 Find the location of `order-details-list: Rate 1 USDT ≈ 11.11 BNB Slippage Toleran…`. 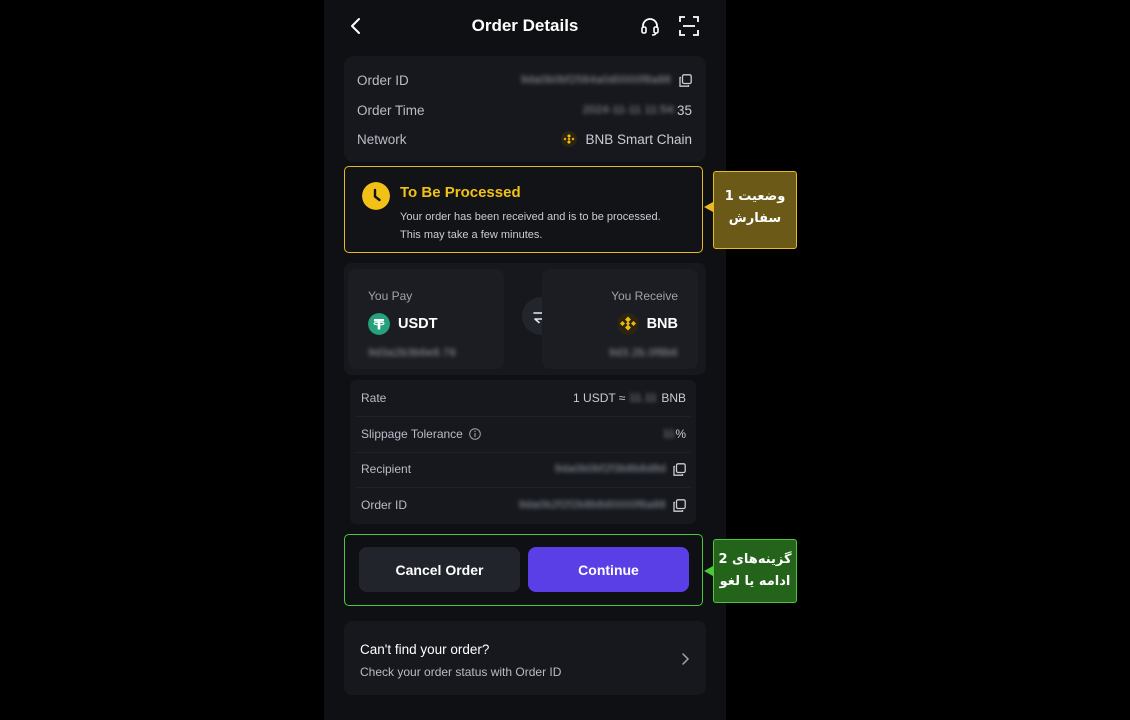

order-details-list: Rate 1 USDT ≈ 11.11 BNB Slippage Toleran… is located at coordinates (523, 452).